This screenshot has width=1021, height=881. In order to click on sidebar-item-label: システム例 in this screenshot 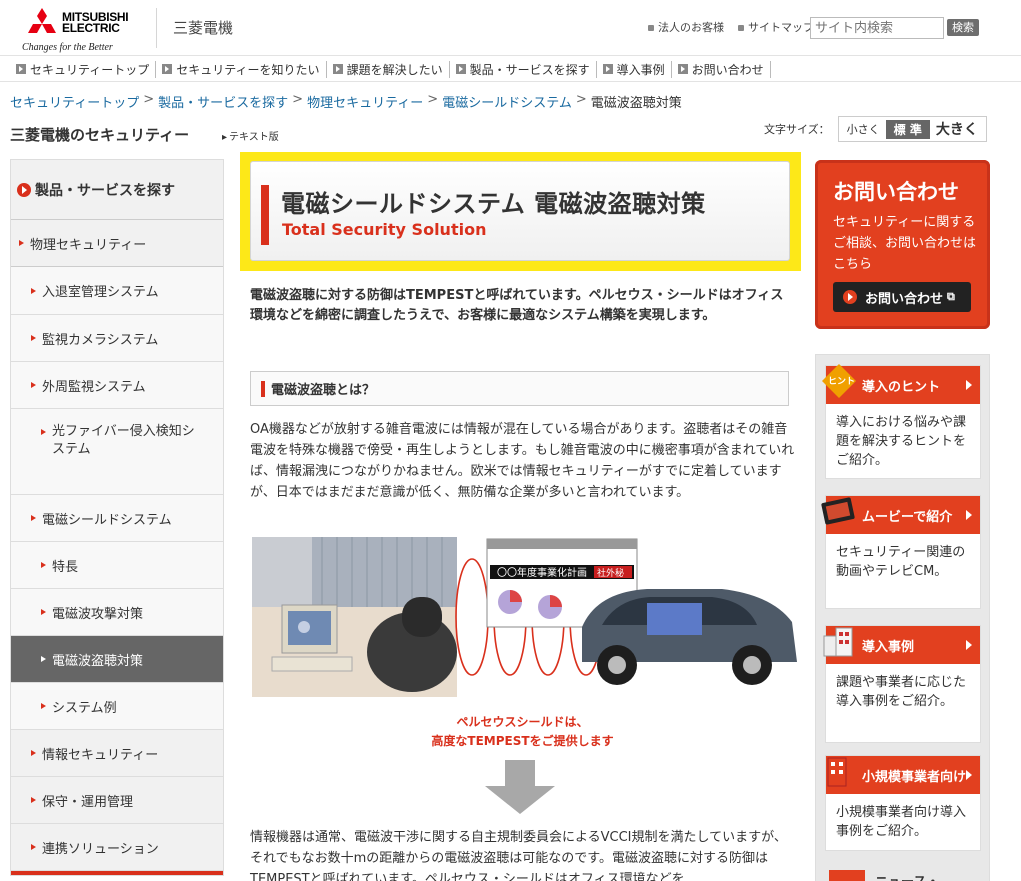, I will do `click(84, 708)`.